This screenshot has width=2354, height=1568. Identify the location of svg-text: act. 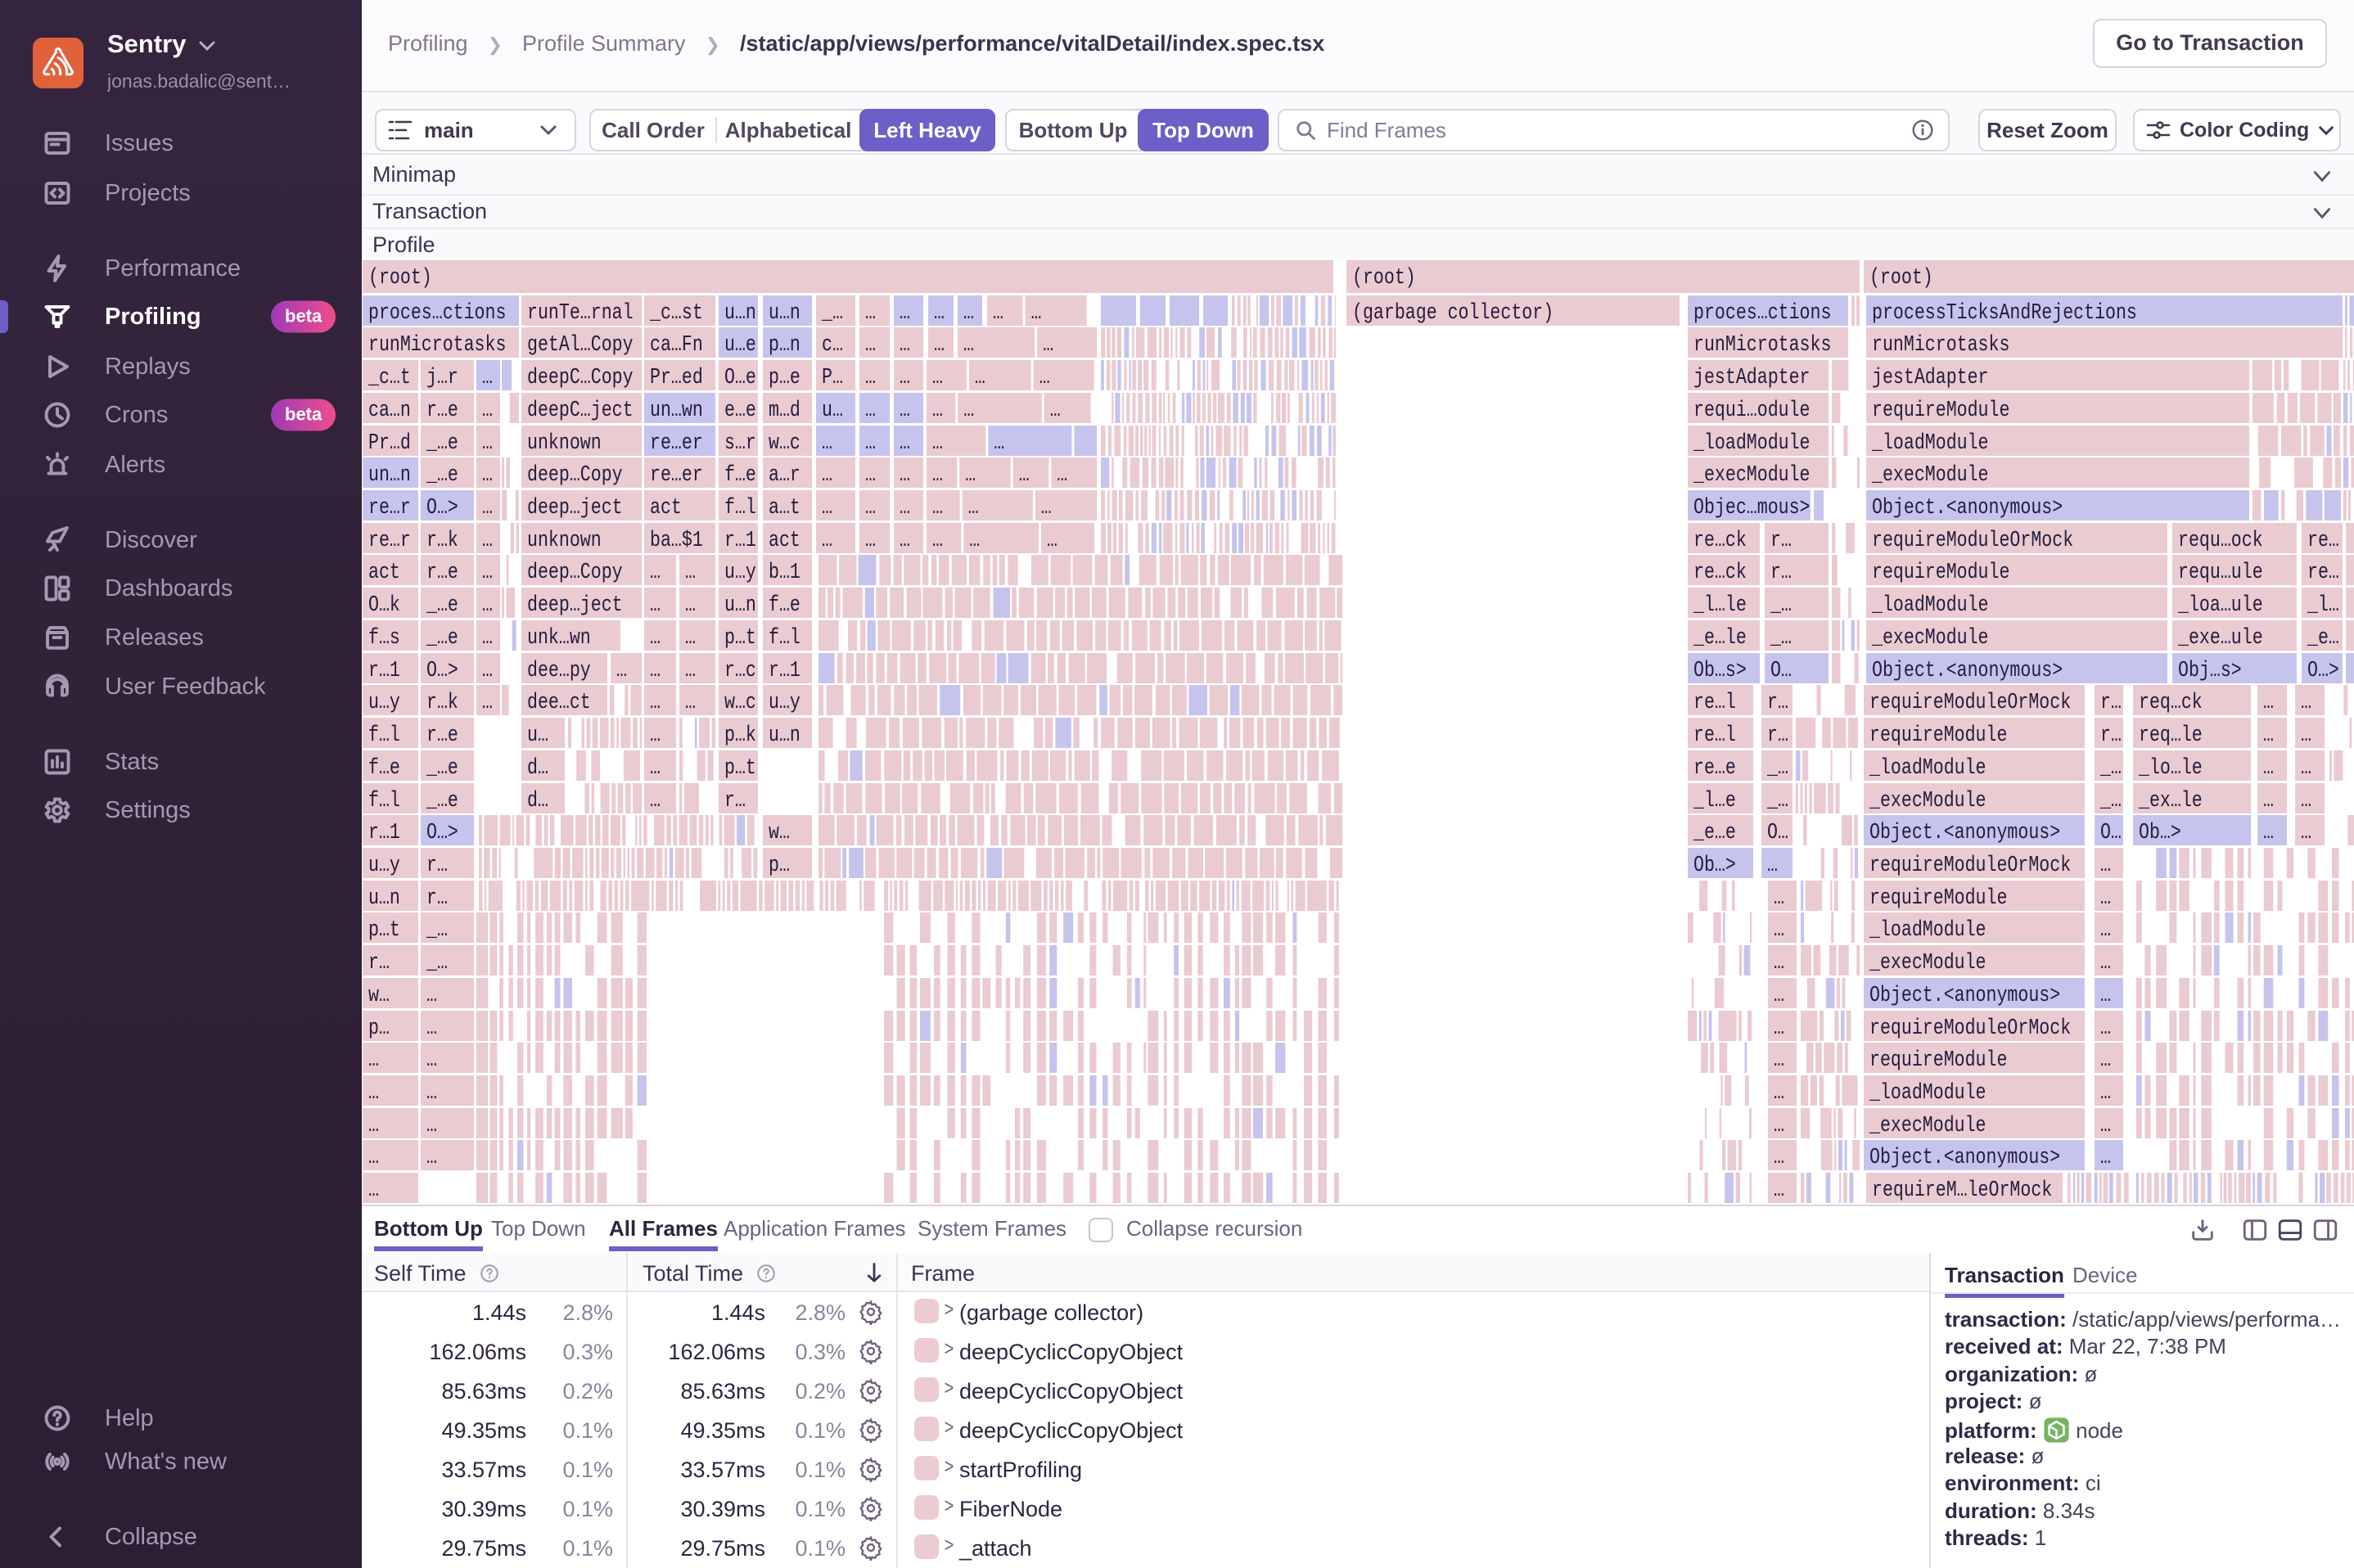
(384, 573).